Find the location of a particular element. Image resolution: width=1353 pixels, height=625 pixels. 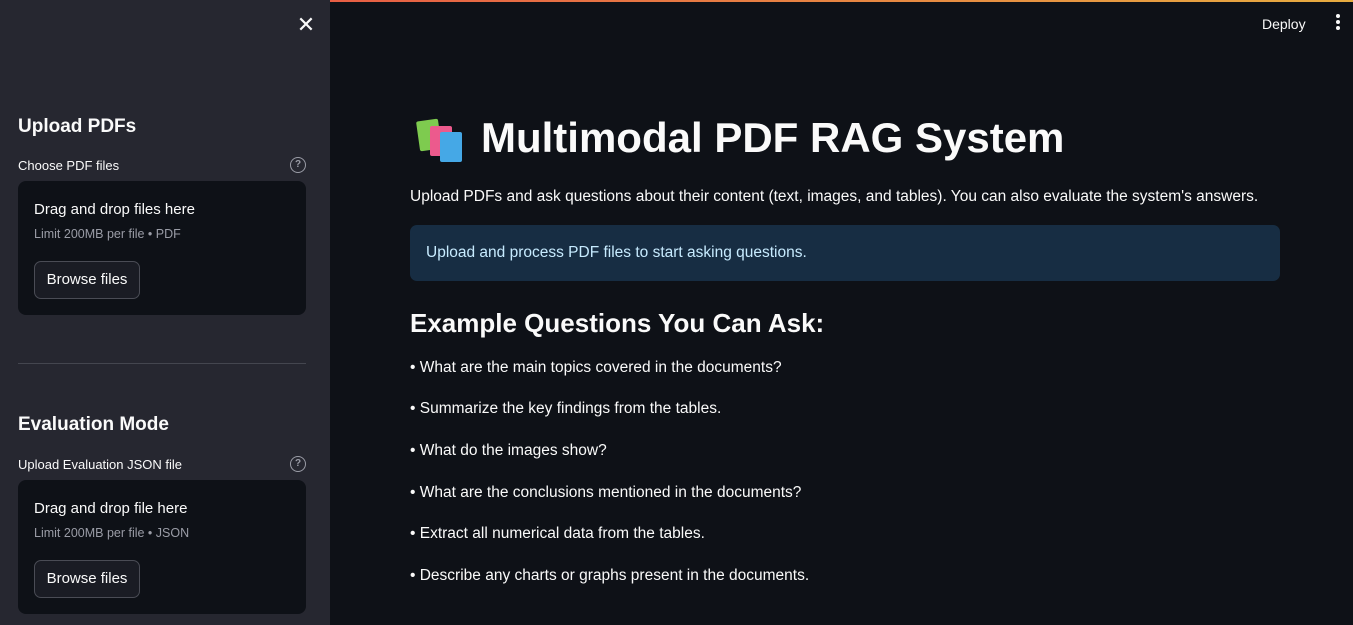

upload-pdfs-section: Upload PDFs is located at coordinates (162, 127).